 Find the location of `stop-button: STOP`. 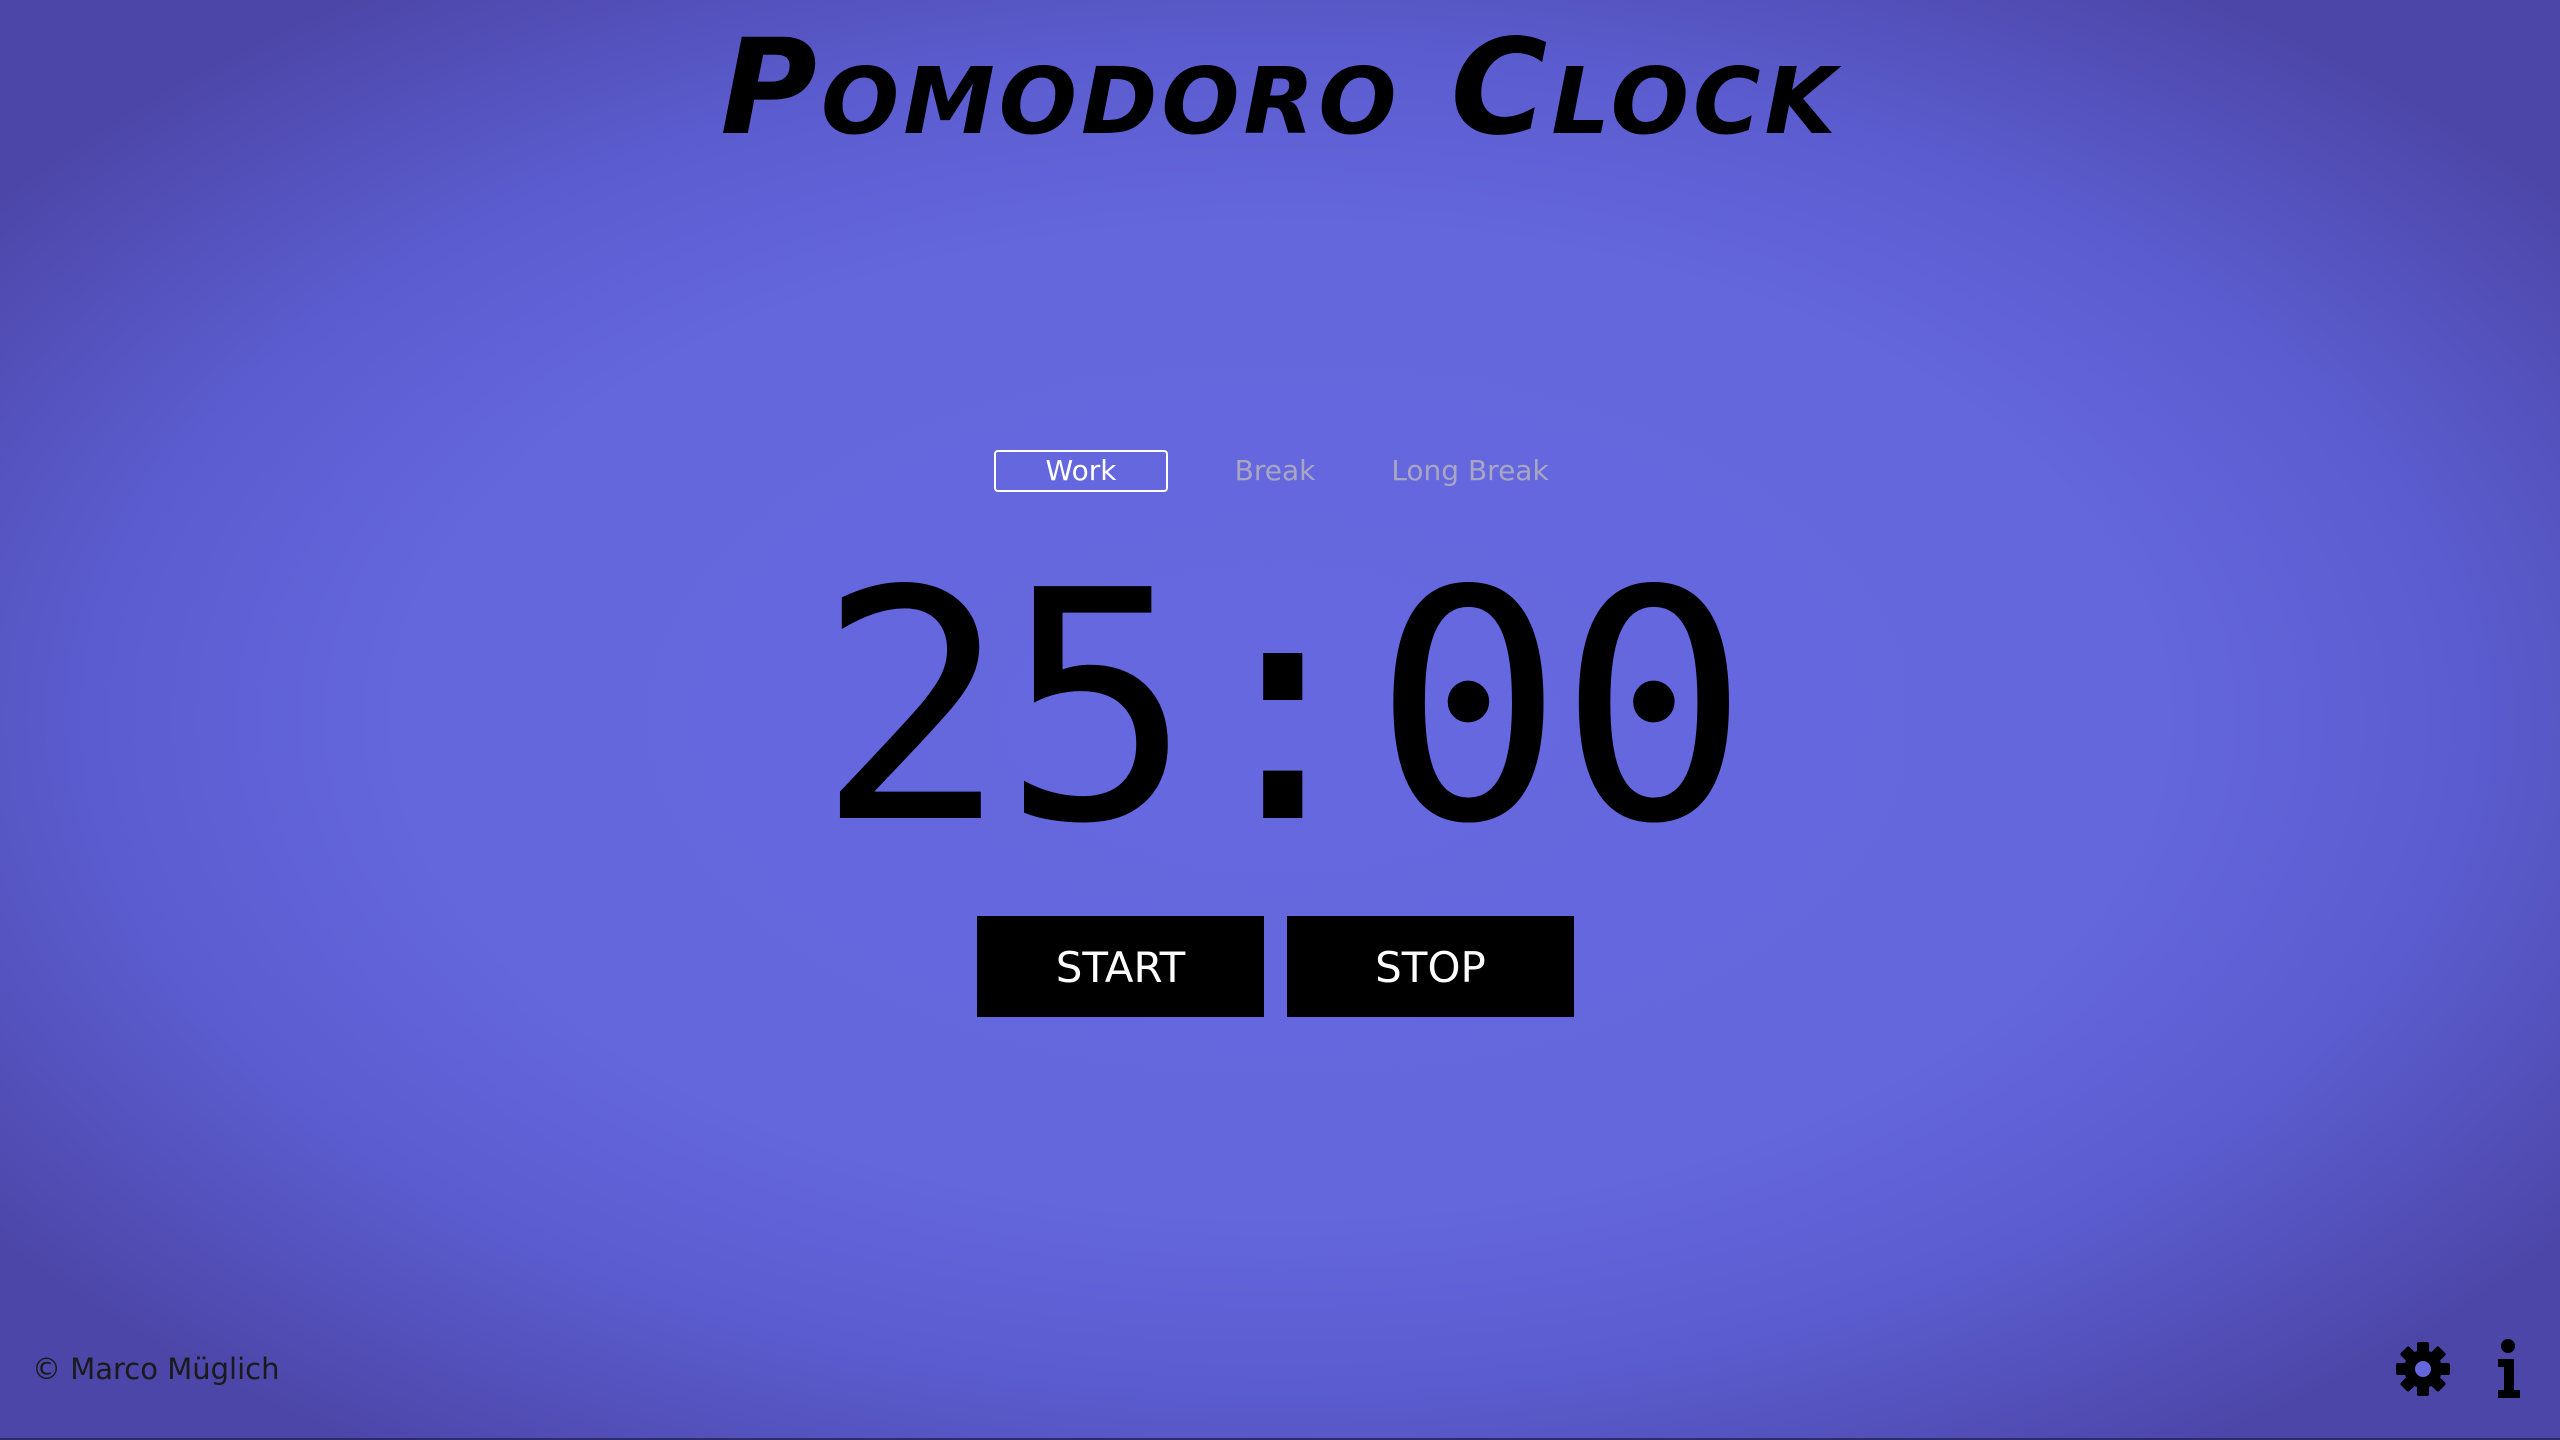

stop-button: STOP is located at coordinates (1430, 966).